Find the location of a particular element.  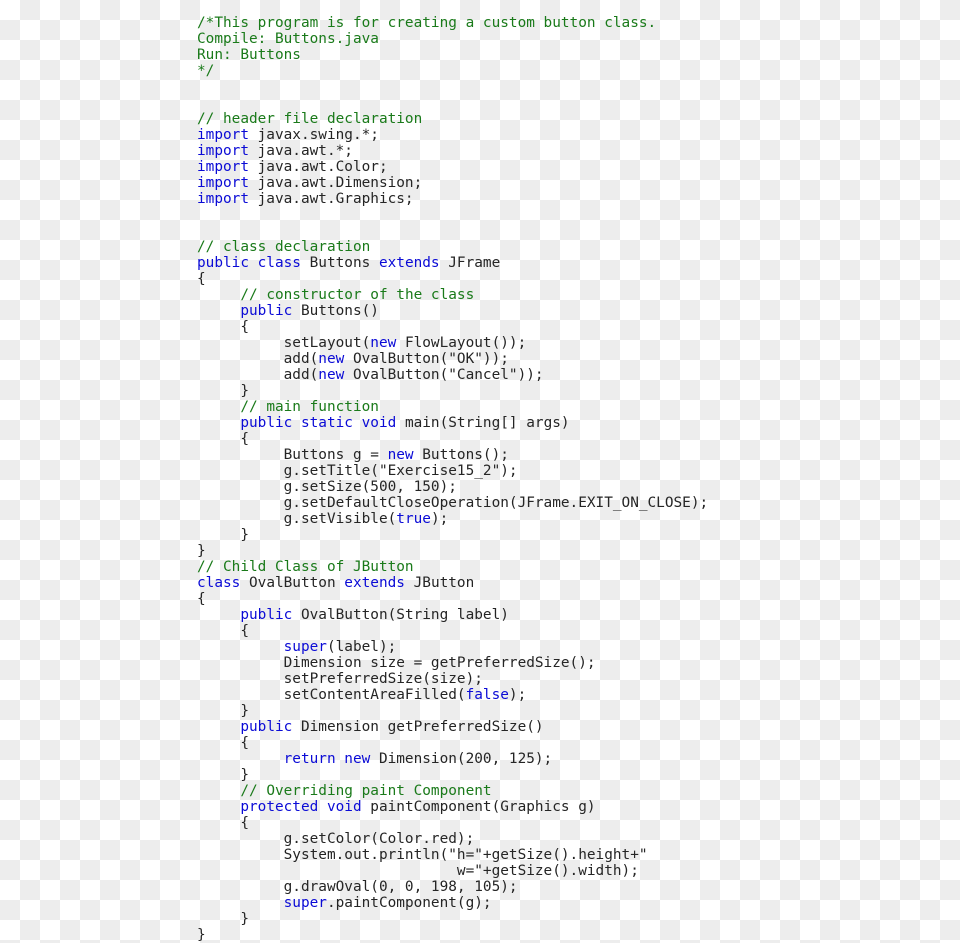

code-line: super(label); is located at coordinates (452, 647).